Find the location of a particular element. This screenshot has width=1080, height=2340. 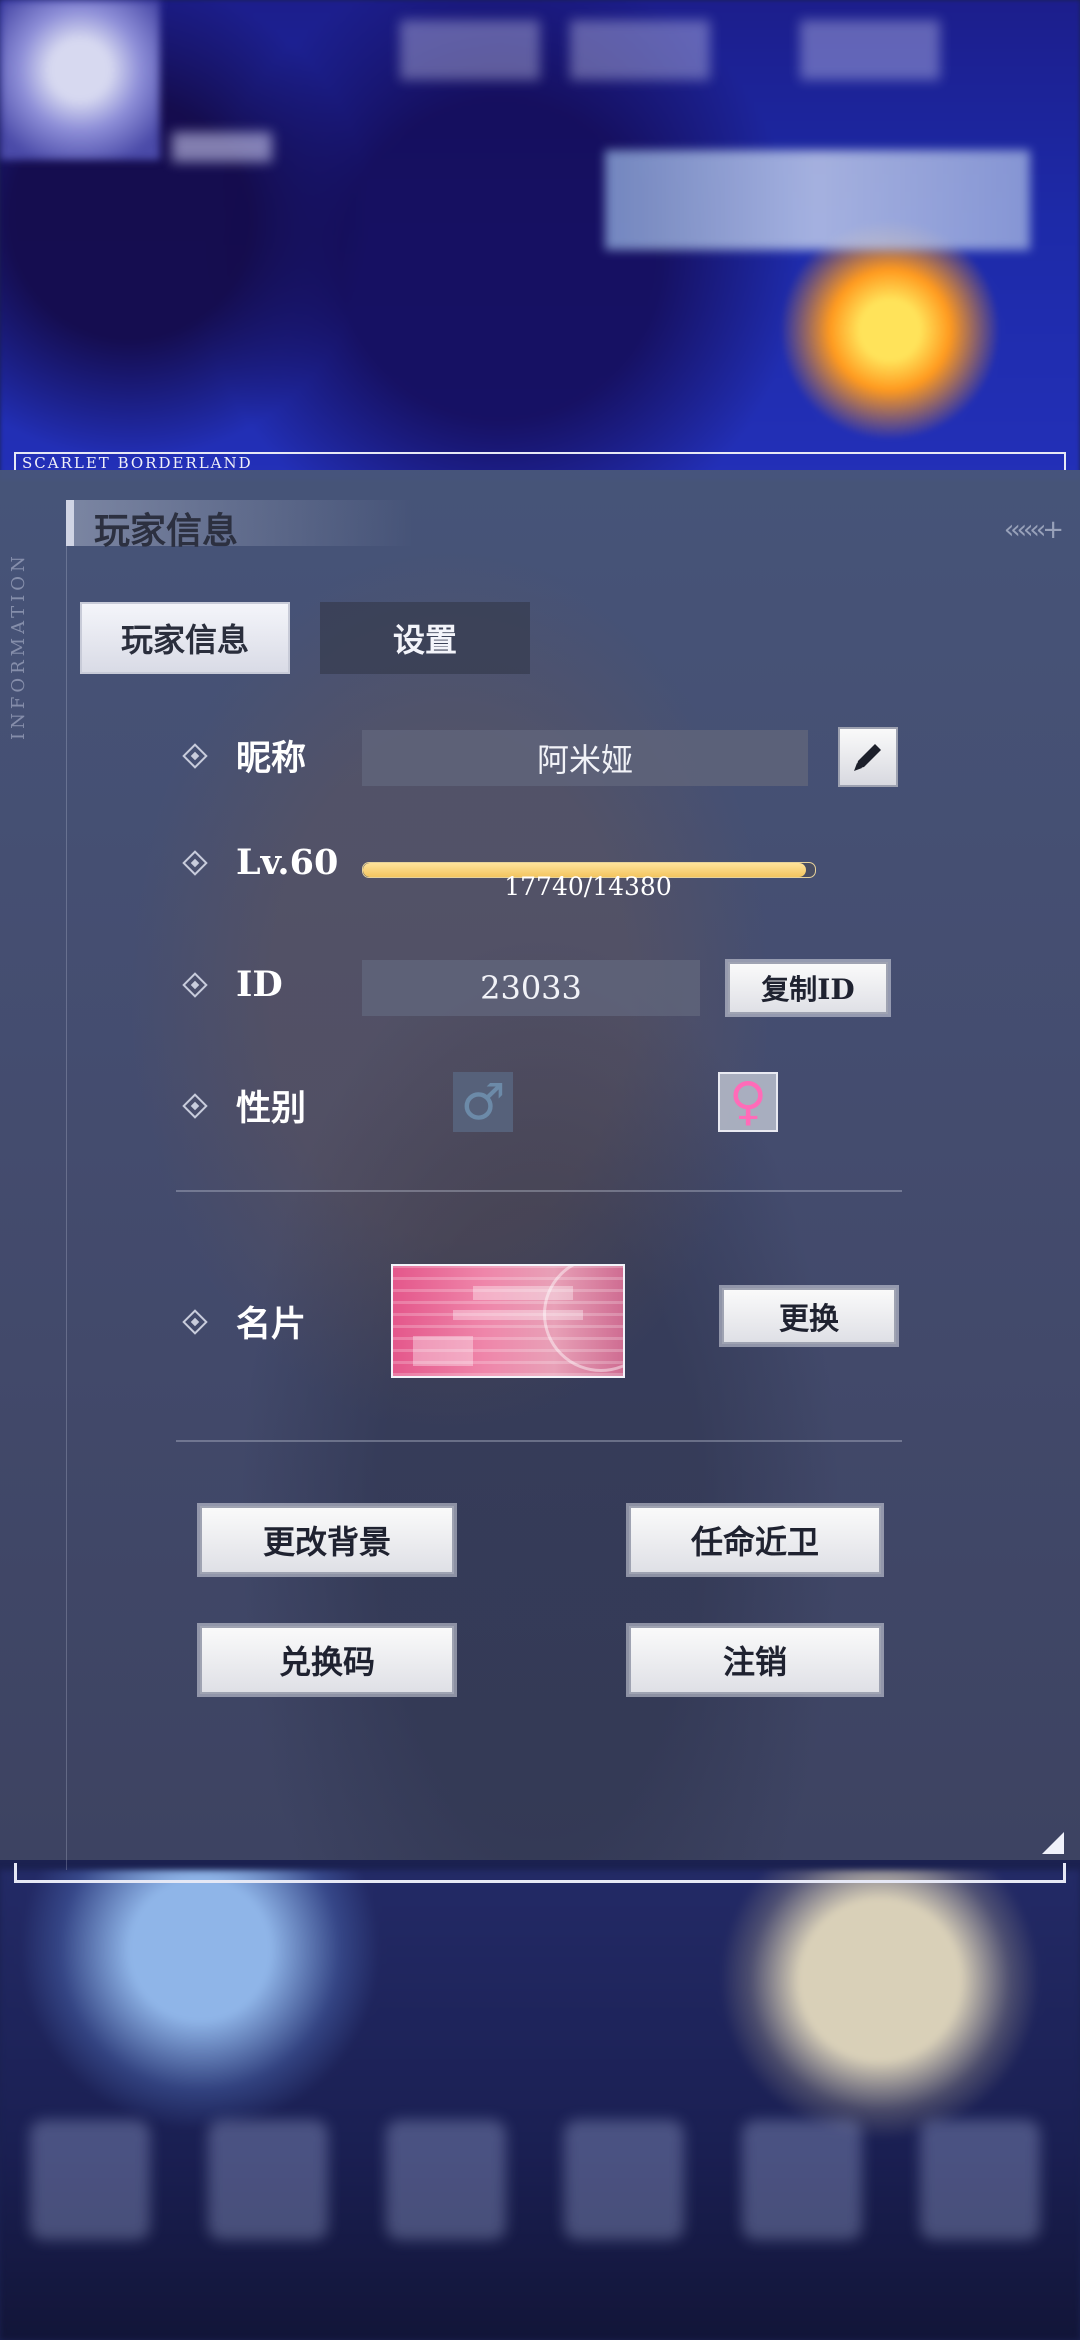

gender-female-option: ♀ is located at coordinates (748, 1102).